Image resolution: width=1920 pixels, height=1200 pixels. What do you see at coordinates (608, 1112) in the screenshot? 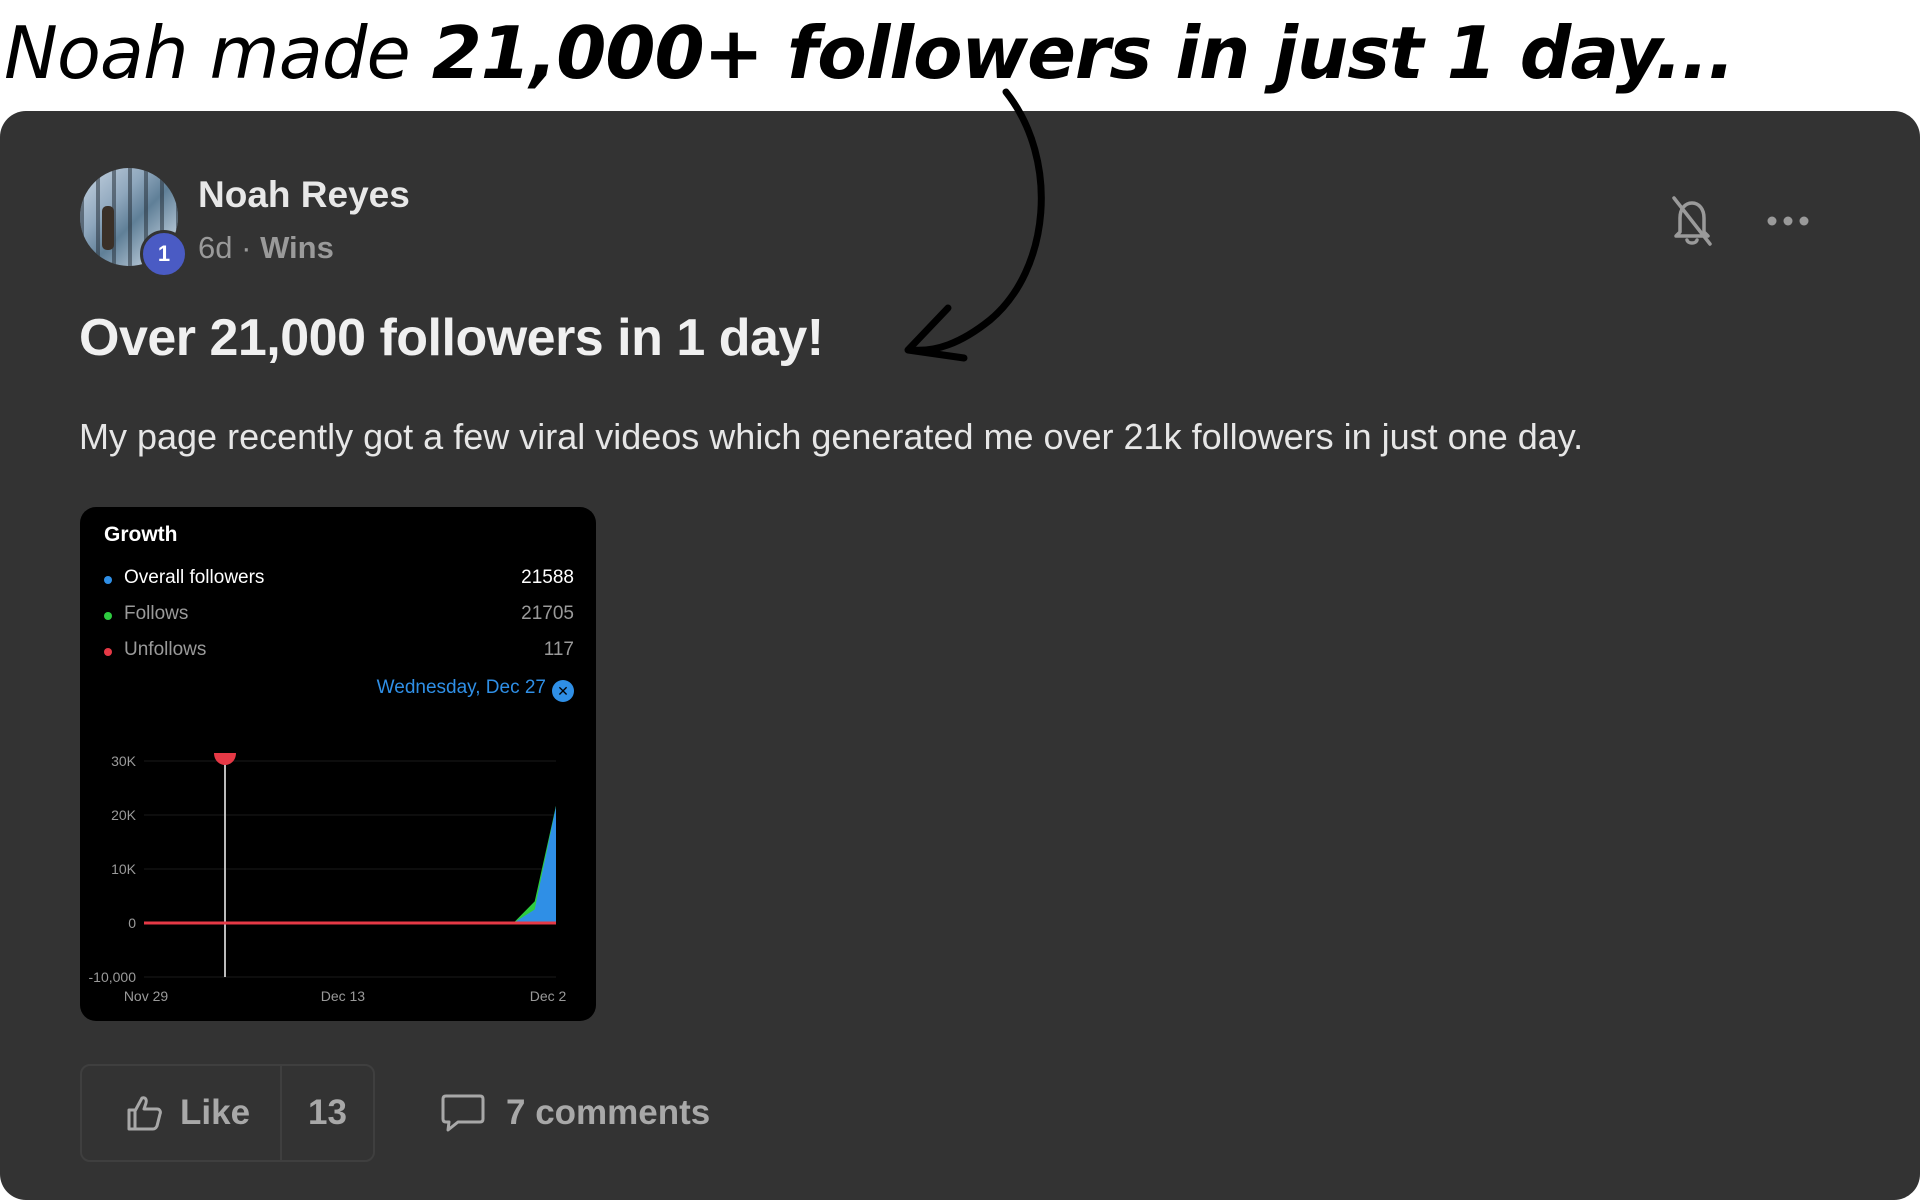
I see `comments-label: 7 comments` at bounding box center [608, 1112].